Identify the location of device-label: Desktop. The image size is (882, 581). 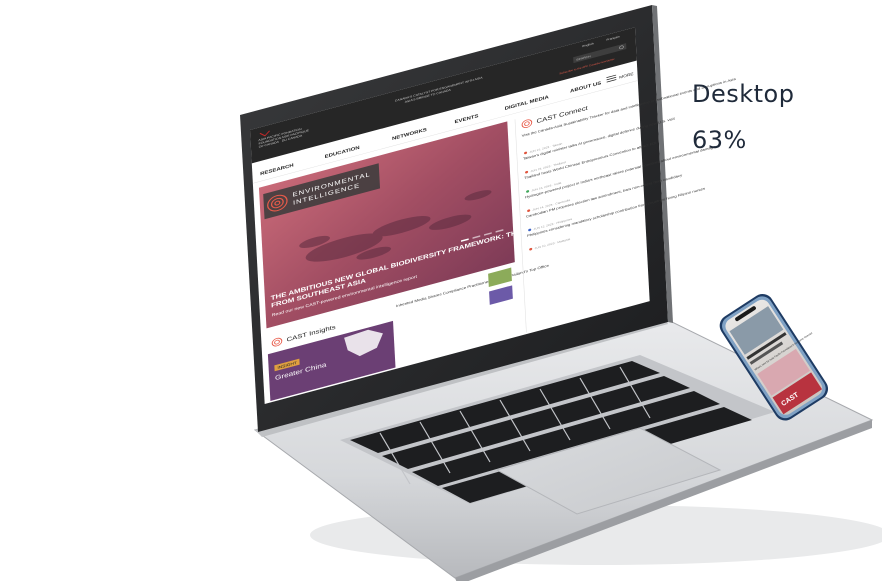
(743, 94).